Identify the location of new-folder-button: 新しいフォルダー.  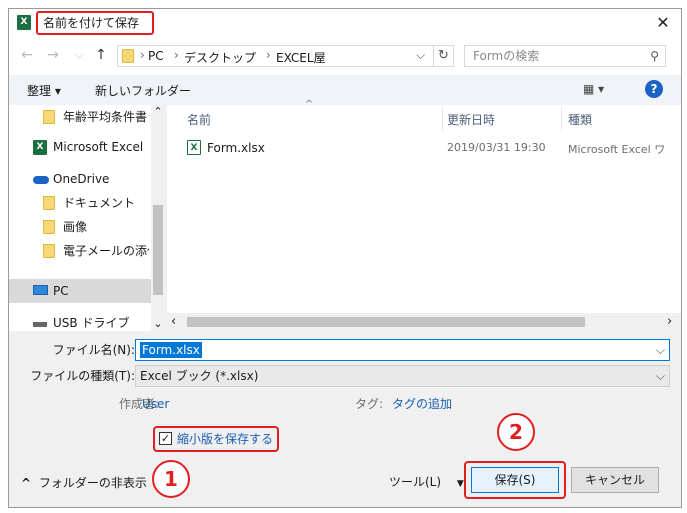
(143, 90).